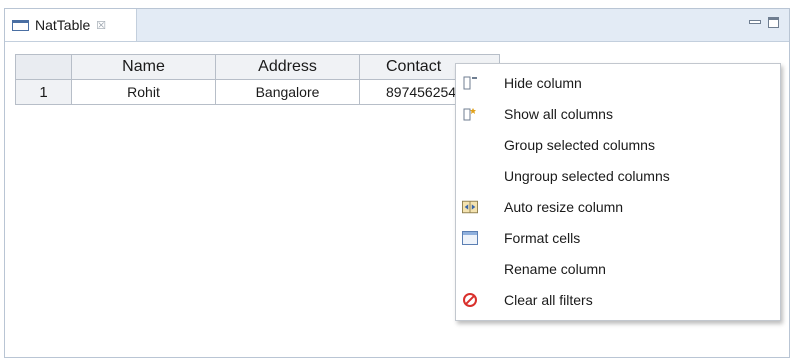 The image size is (794, 362). Describe the element at coordinates (543, 83) in the screenshot. I see `menu-item-label: Hide column` at that location.